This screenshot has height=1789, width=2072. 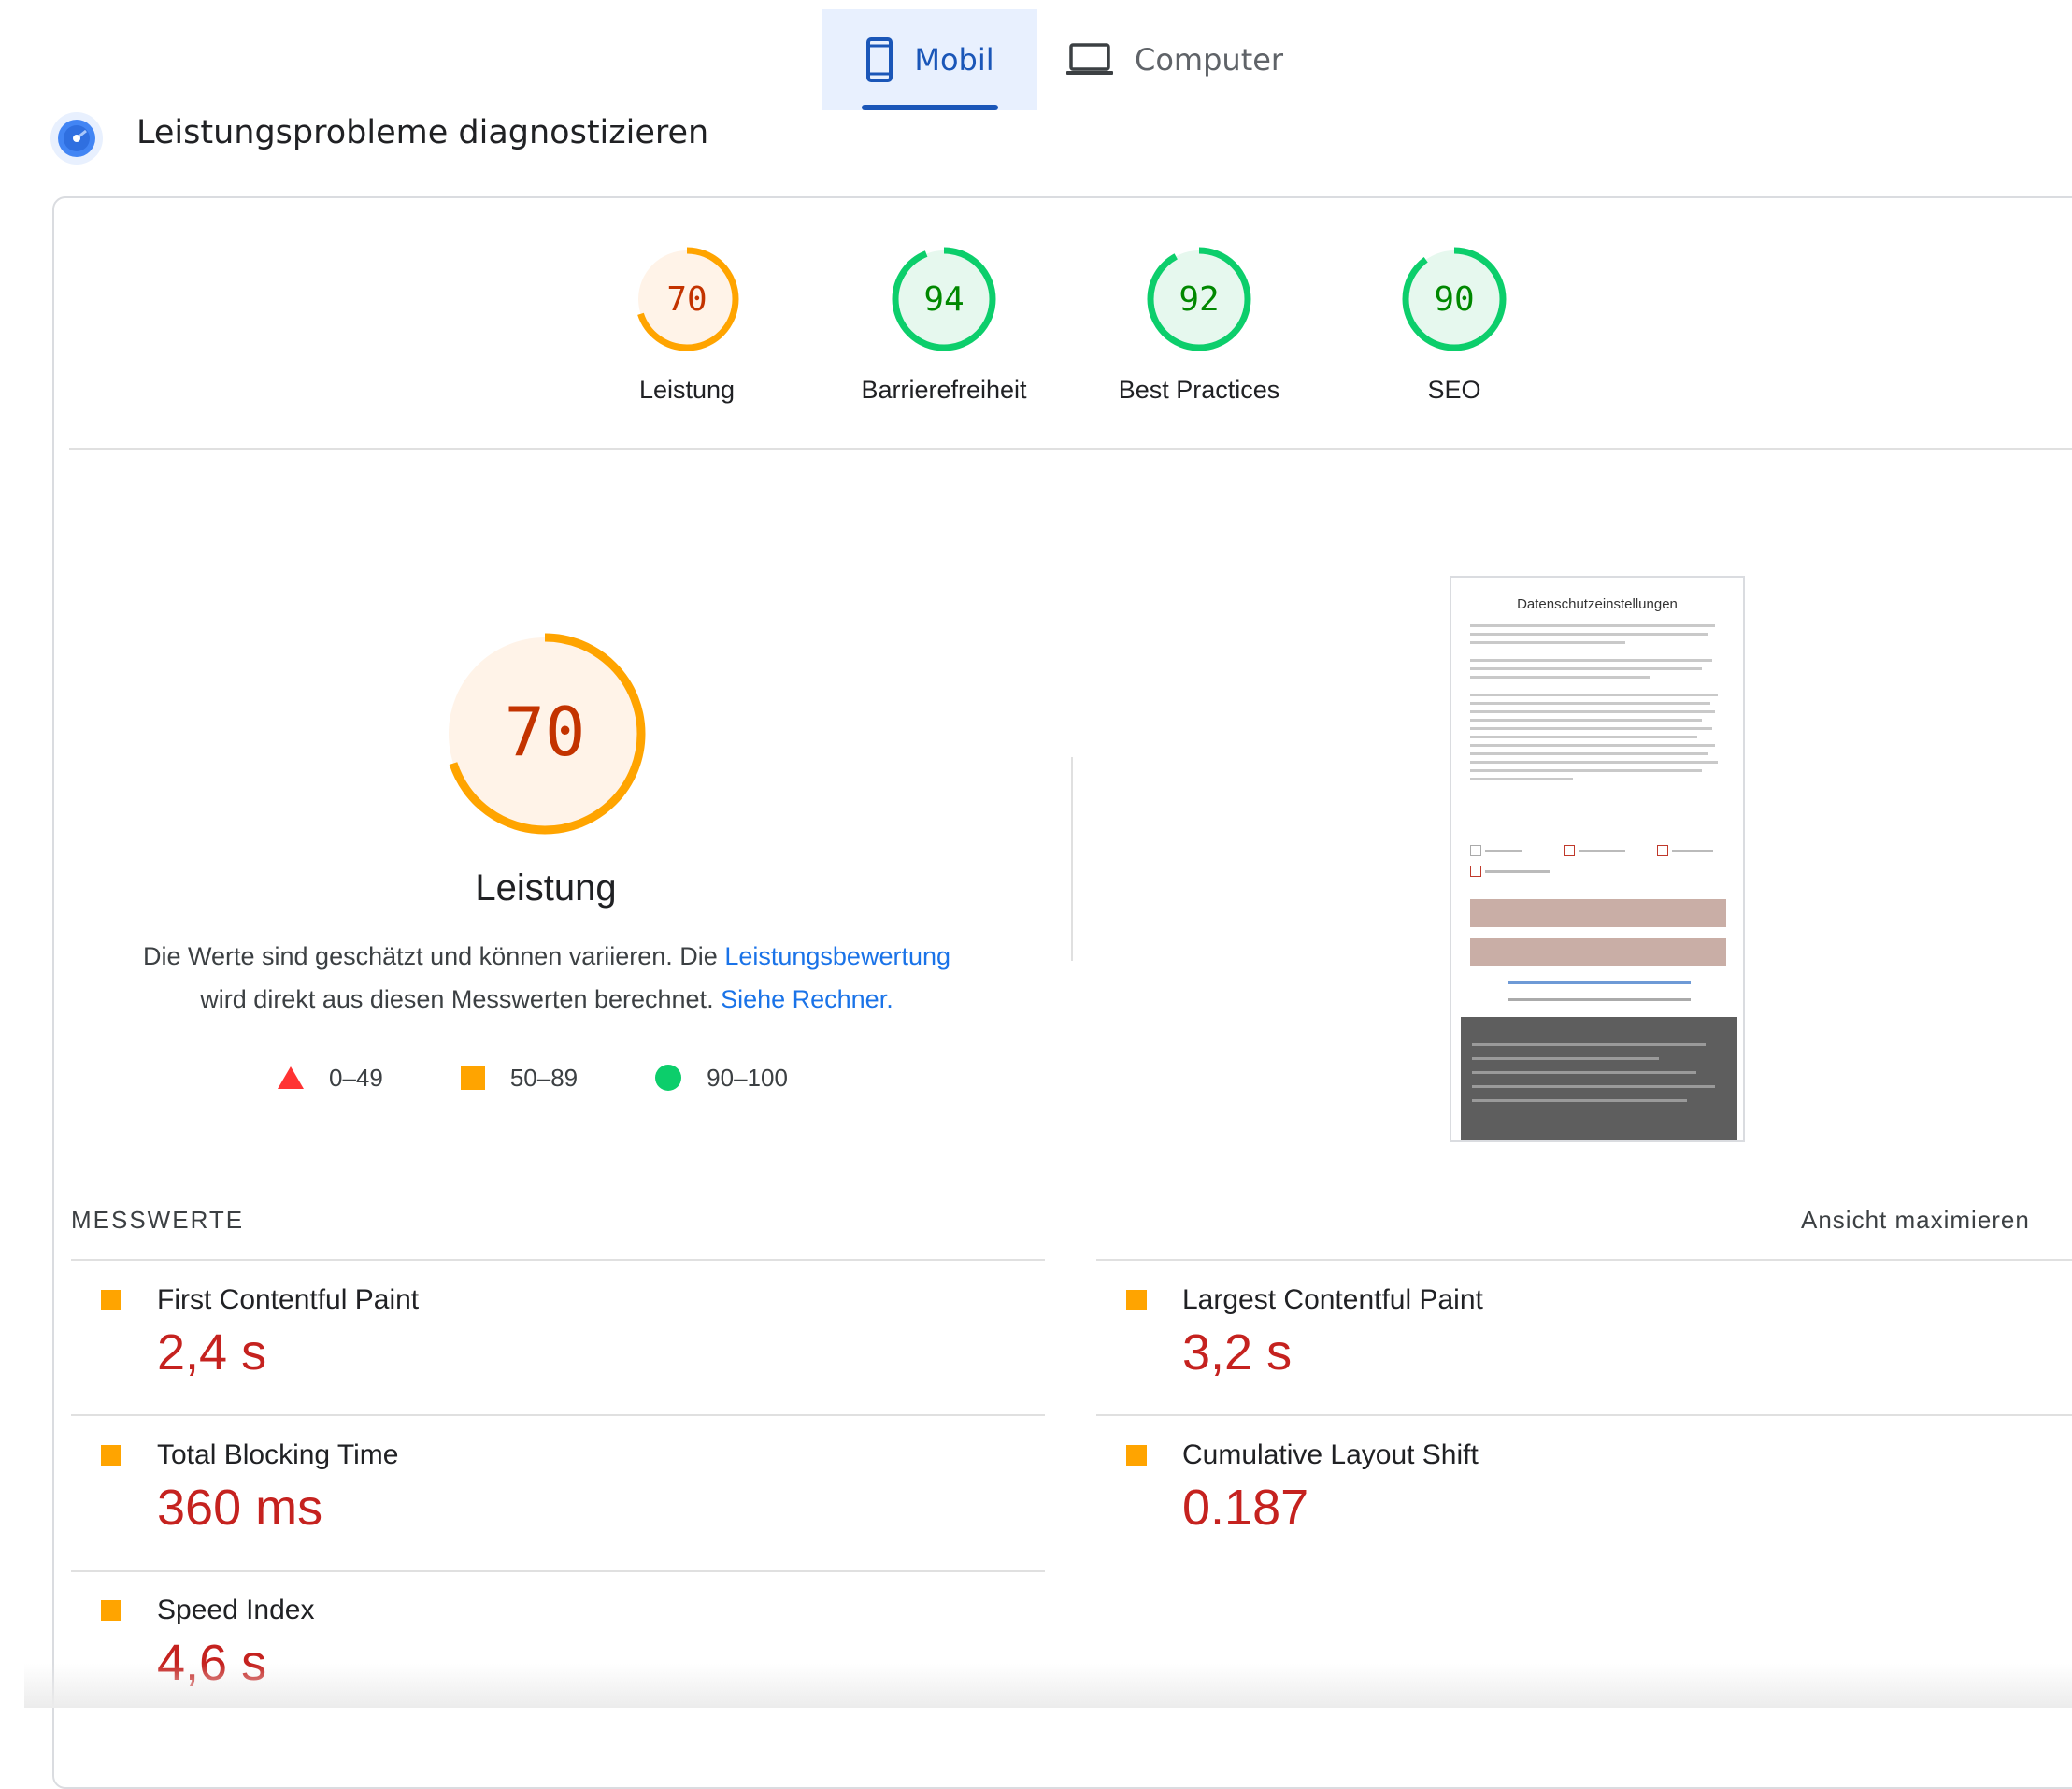 I want to click on page-screenshot-thumbnail: Datenschutzeinstellungen, so click(x=1597, y=859).